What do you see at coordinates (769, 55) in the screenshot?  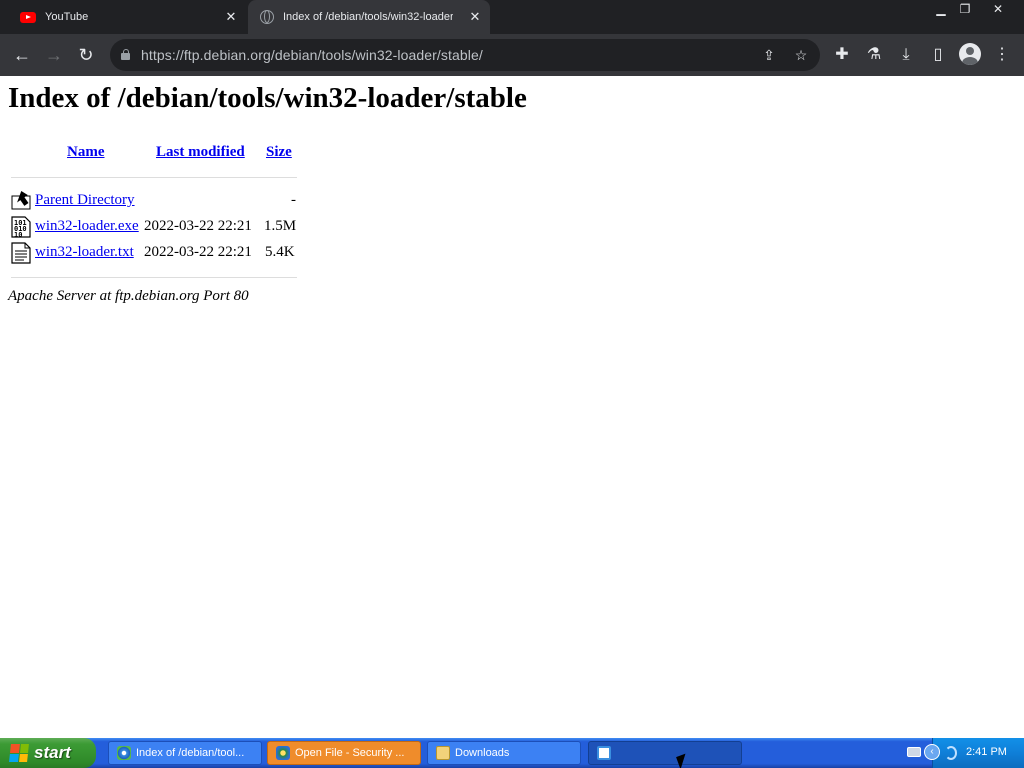 I see `share-icon: ⇪` at bounding box center [769, 55].